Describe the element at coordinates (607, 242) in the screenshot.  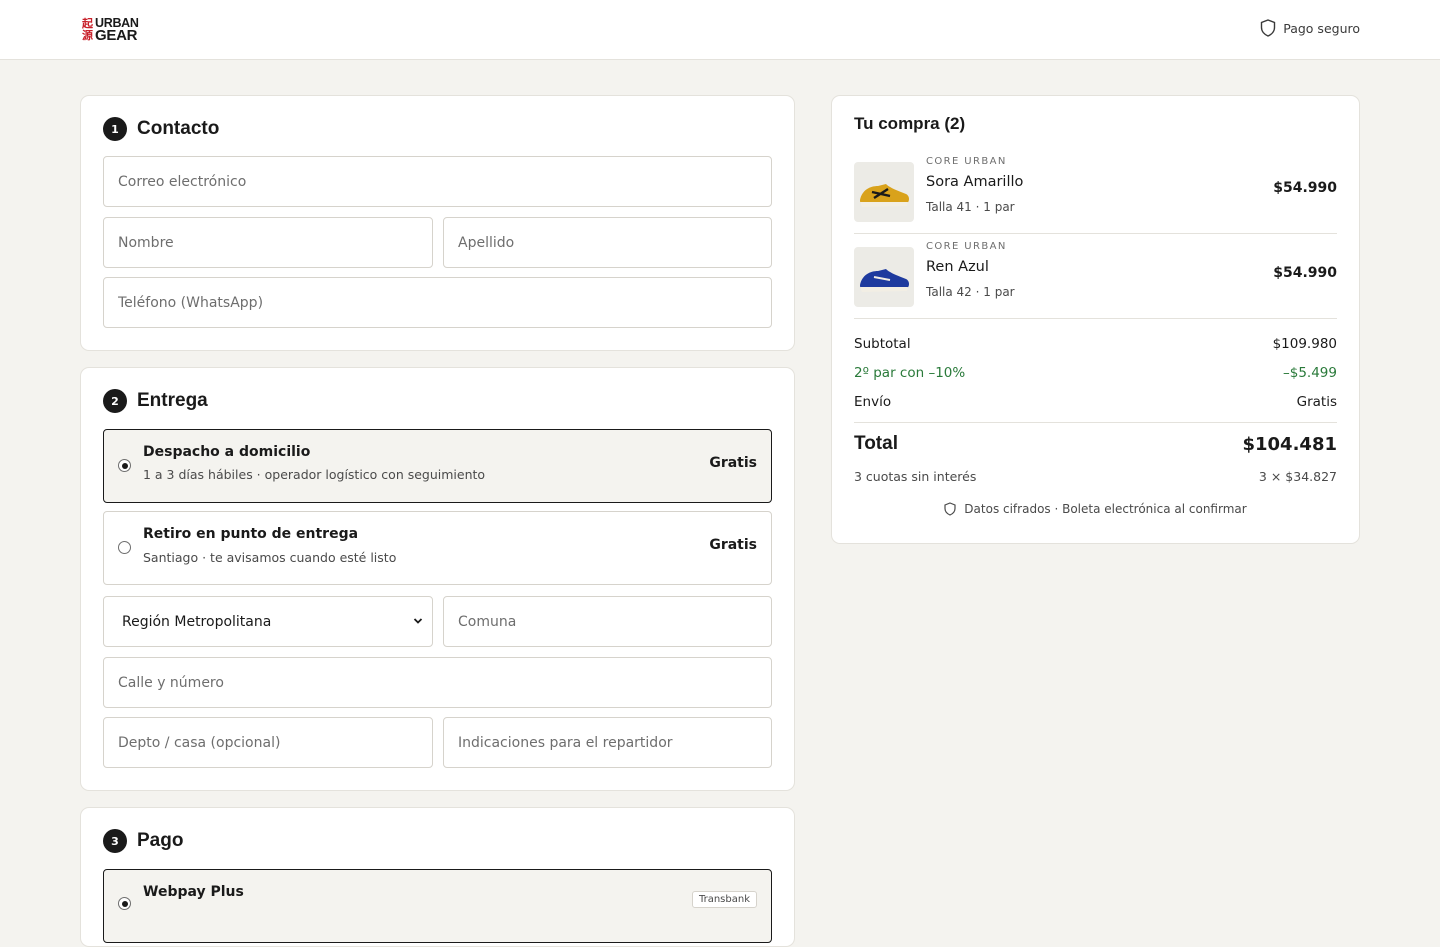
I see `last-name-field` at that location.